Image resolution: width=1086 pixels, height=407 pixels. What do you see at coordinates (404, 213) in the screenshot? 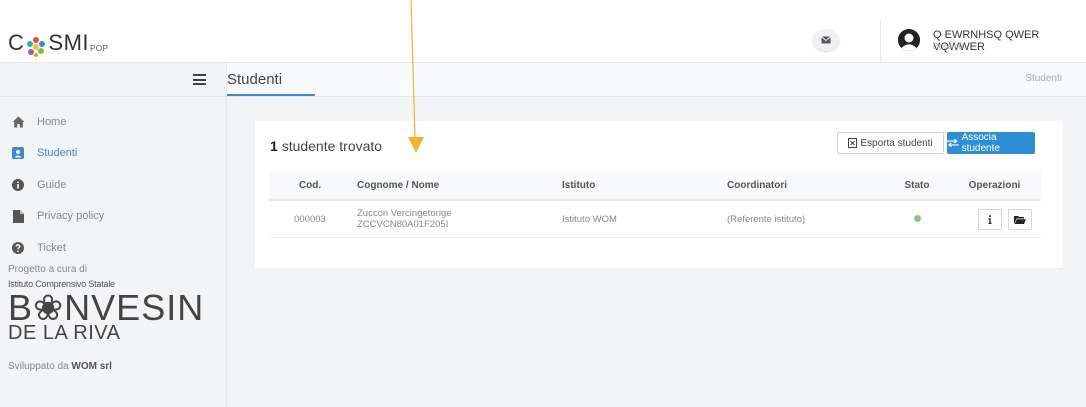
I see `student-name: Zuccon Vercingetorige` at bounding box center [404, 213].